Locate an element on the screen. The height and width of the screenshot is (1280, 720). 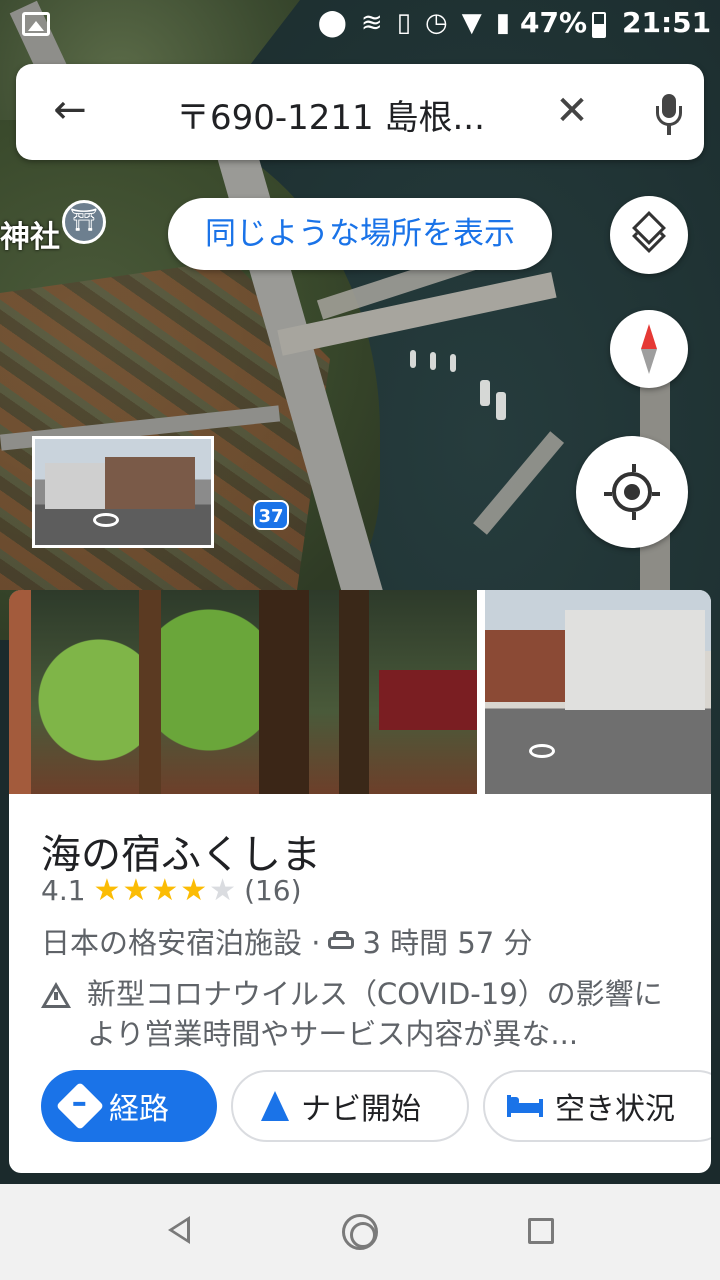
bed-foot is located at coordinates (541, 1108).